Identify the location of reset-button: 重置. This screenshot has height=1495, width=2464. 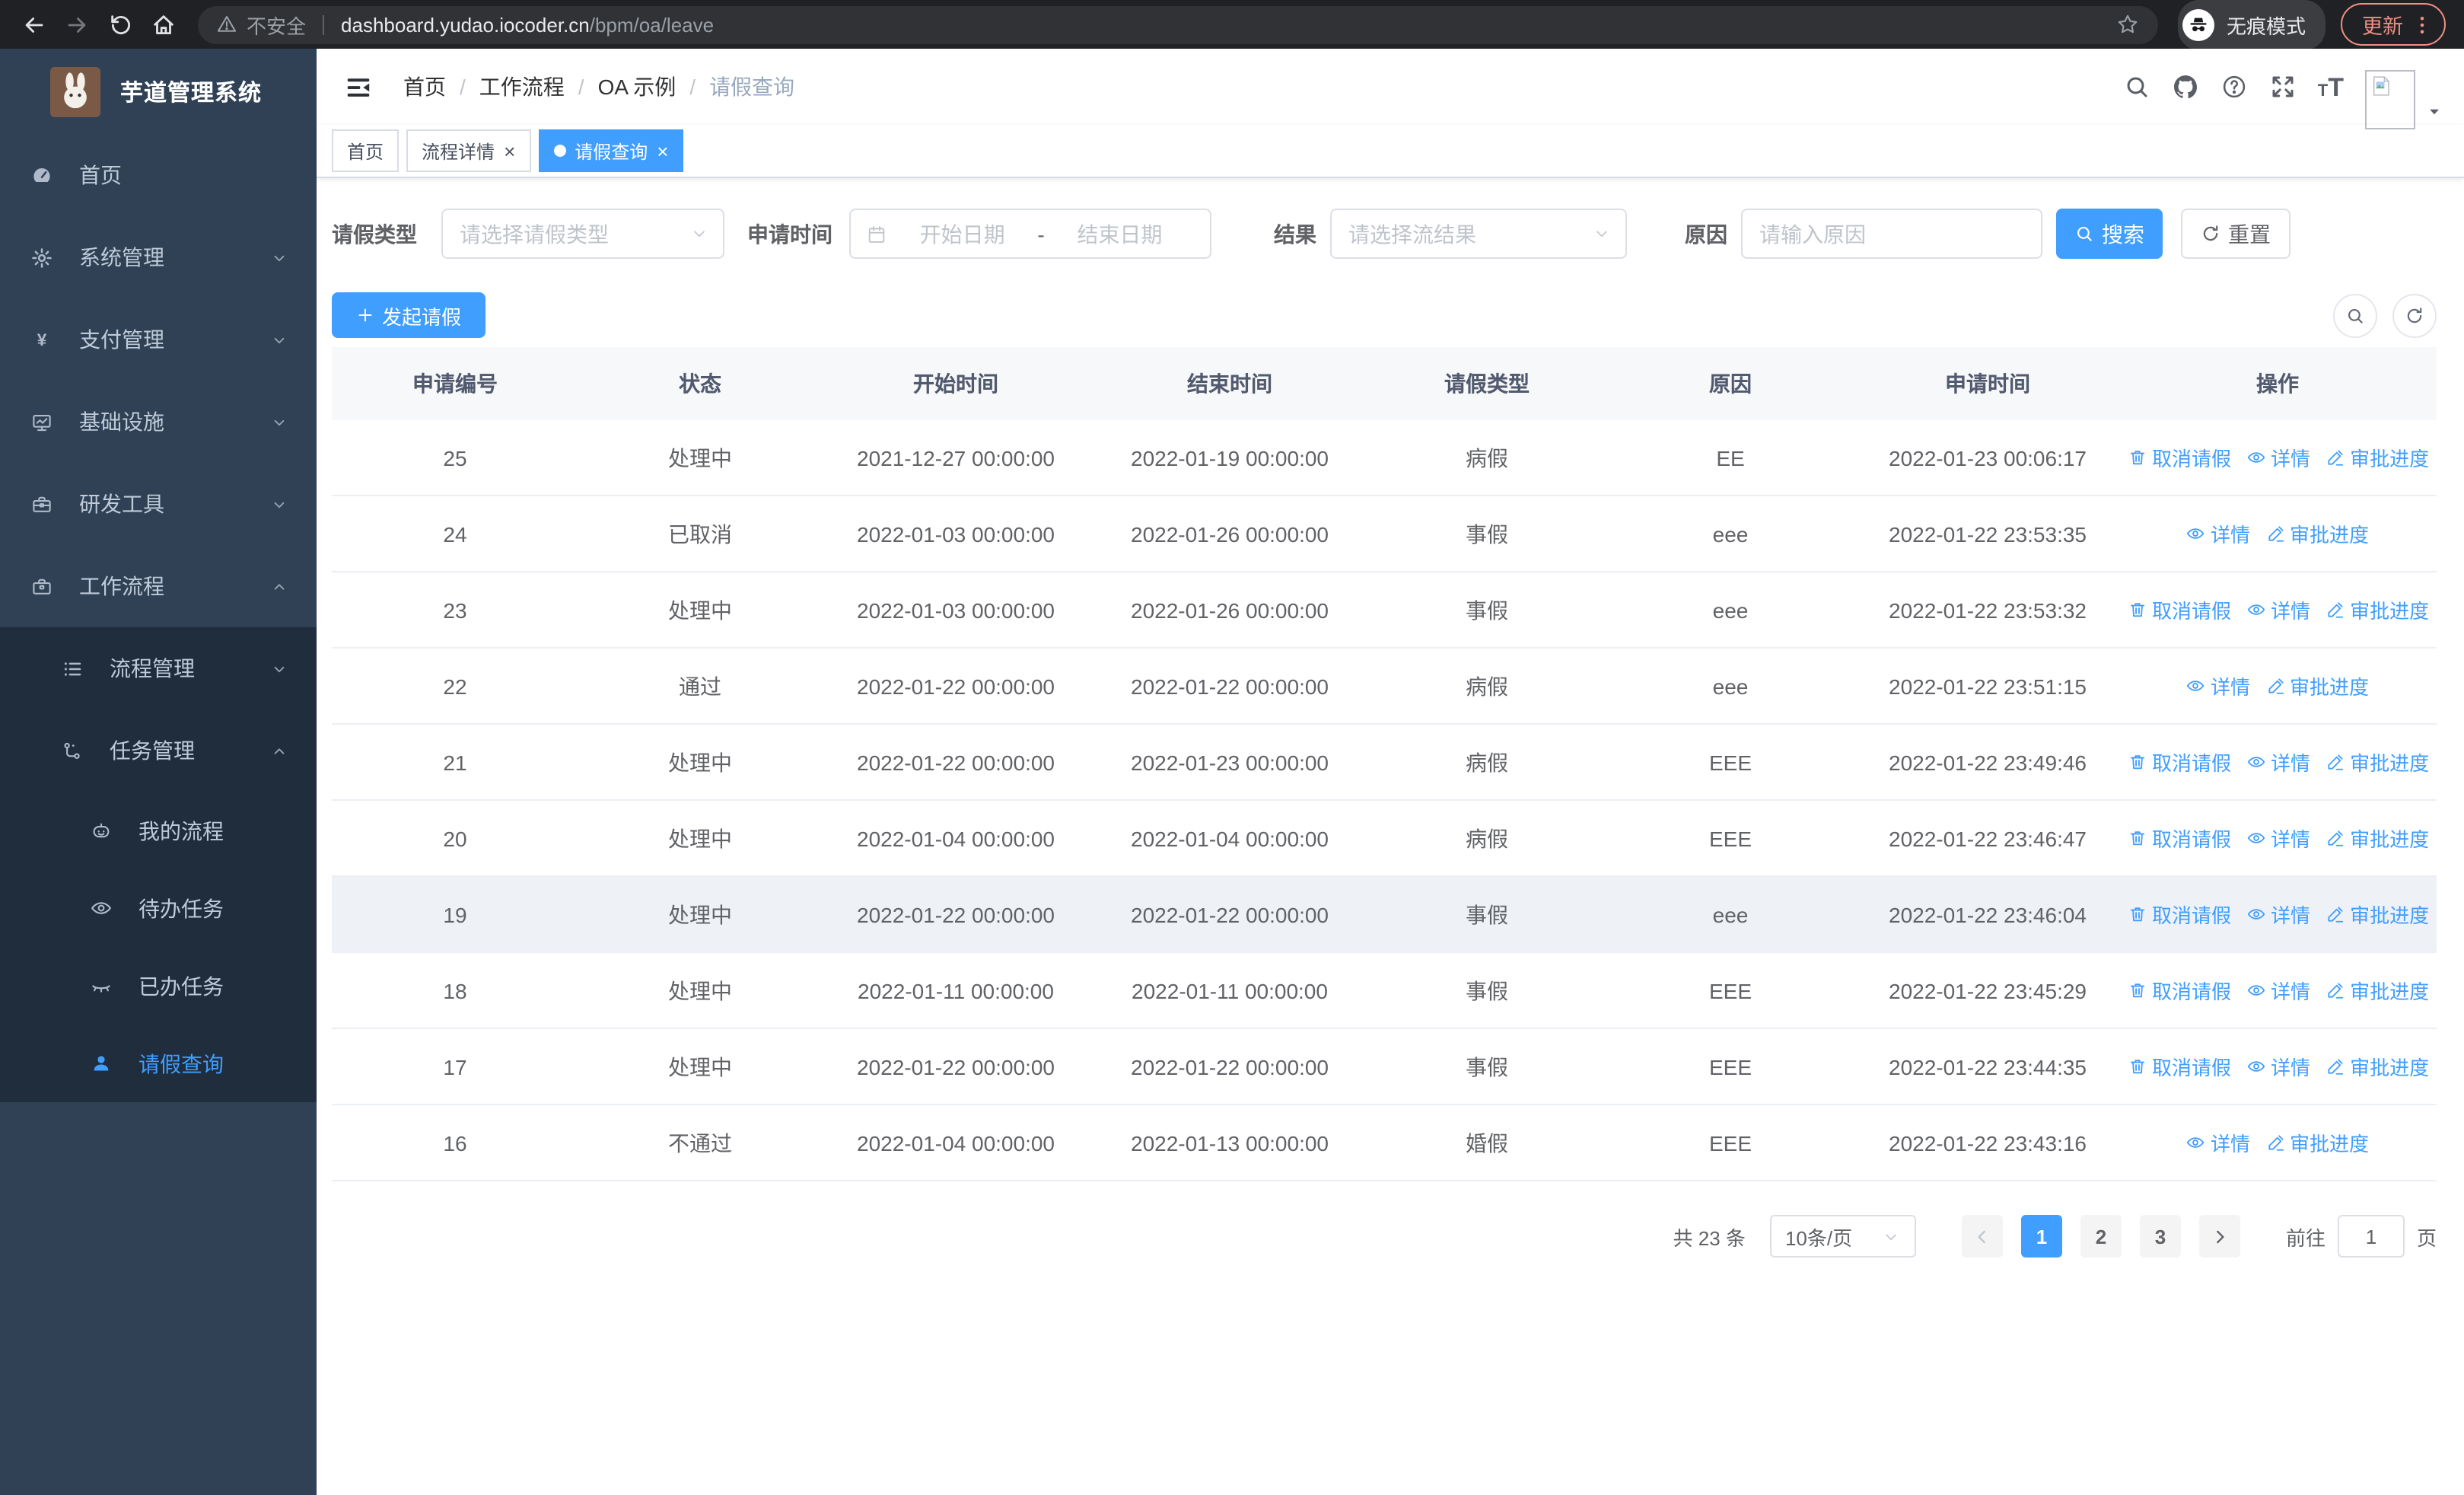
(2236, 234).